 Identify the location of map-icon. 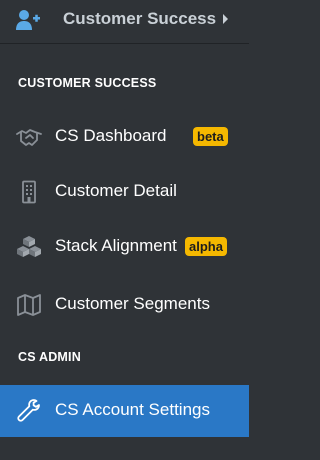
(29, 305).